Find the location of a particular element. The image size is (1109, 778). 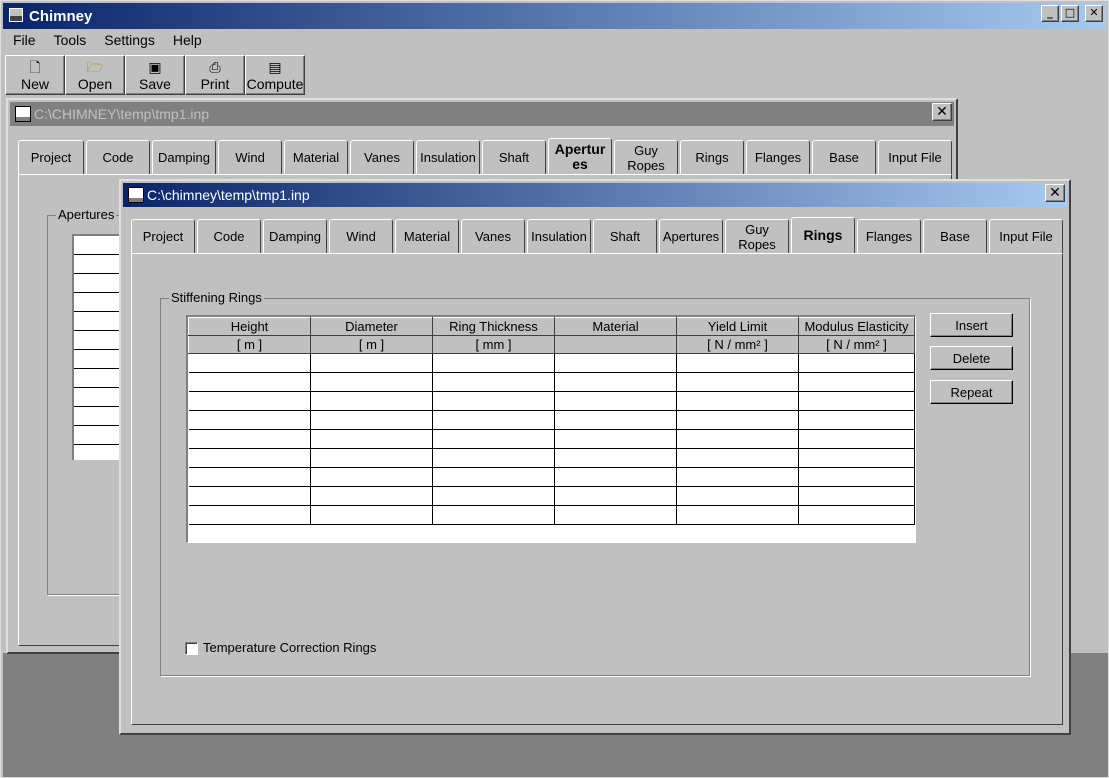

maximize-button: □ is located at coordinates (1070, 13).